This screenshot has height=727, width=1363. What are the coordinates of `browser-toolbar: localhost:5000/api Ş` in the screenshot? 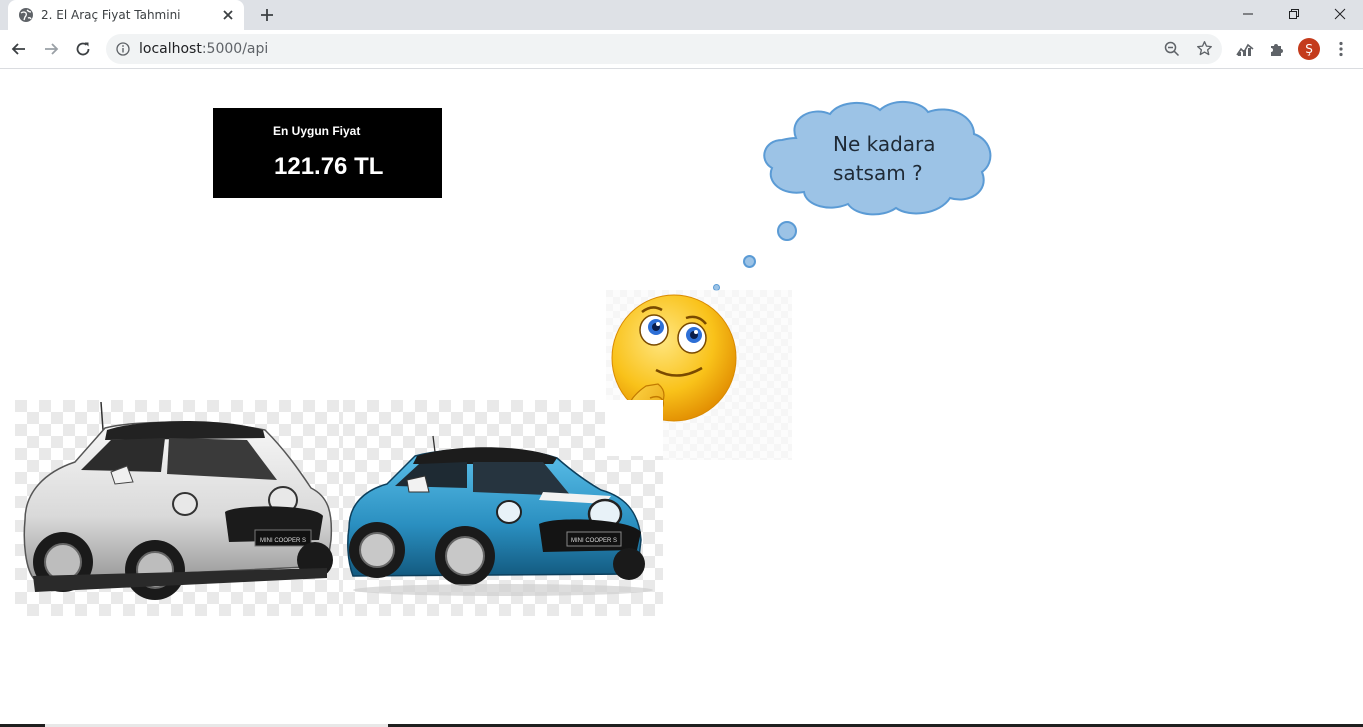 It's located at (681, 49).